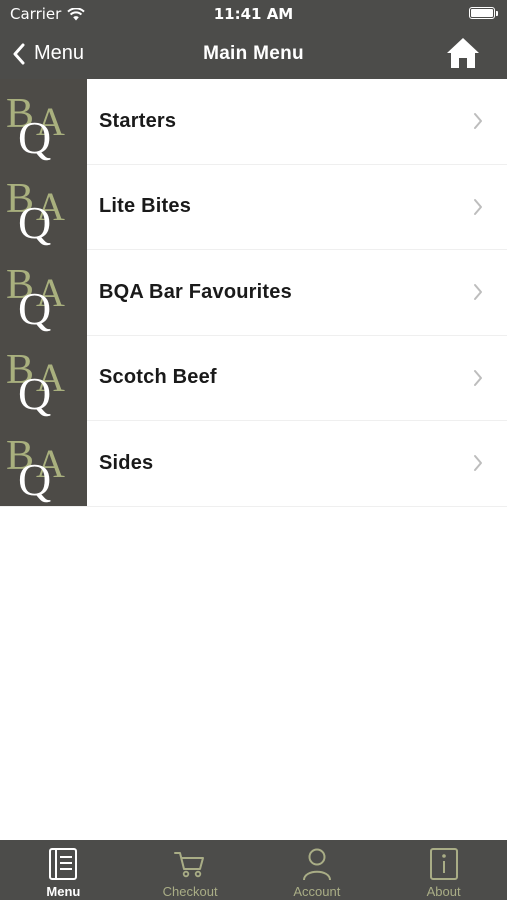 The image size is (507, 900). What do you see at coordinates (253, 463) in the screenshot?
I see `menu-item-sides: B A Q Sides` at bounding box center [253, 463].